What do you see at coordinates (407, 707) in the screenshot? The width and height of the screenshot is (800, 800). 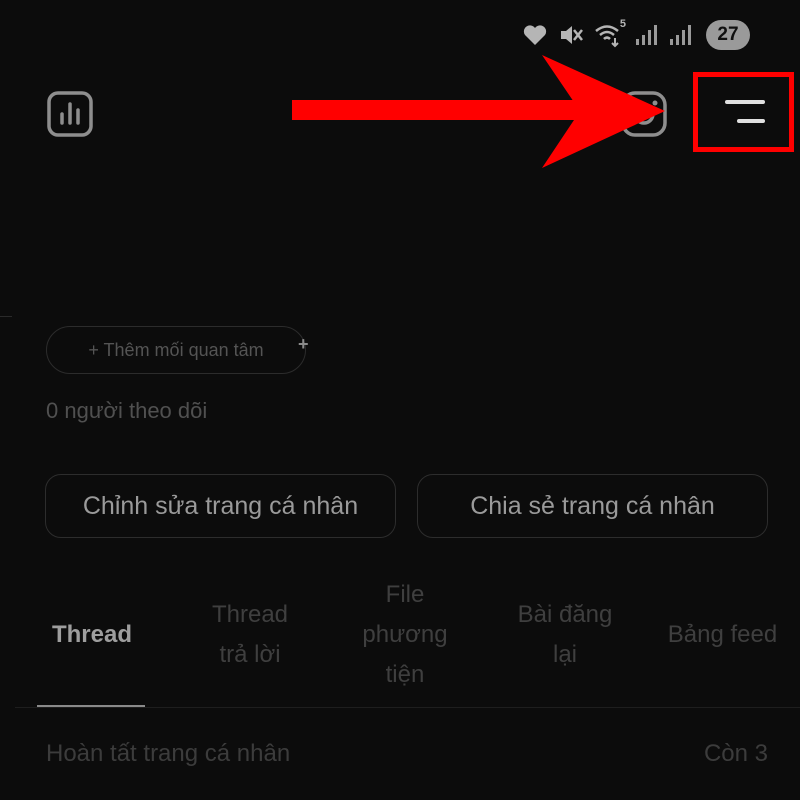 I see `tabs-divider` at bounding box center [407, 707].